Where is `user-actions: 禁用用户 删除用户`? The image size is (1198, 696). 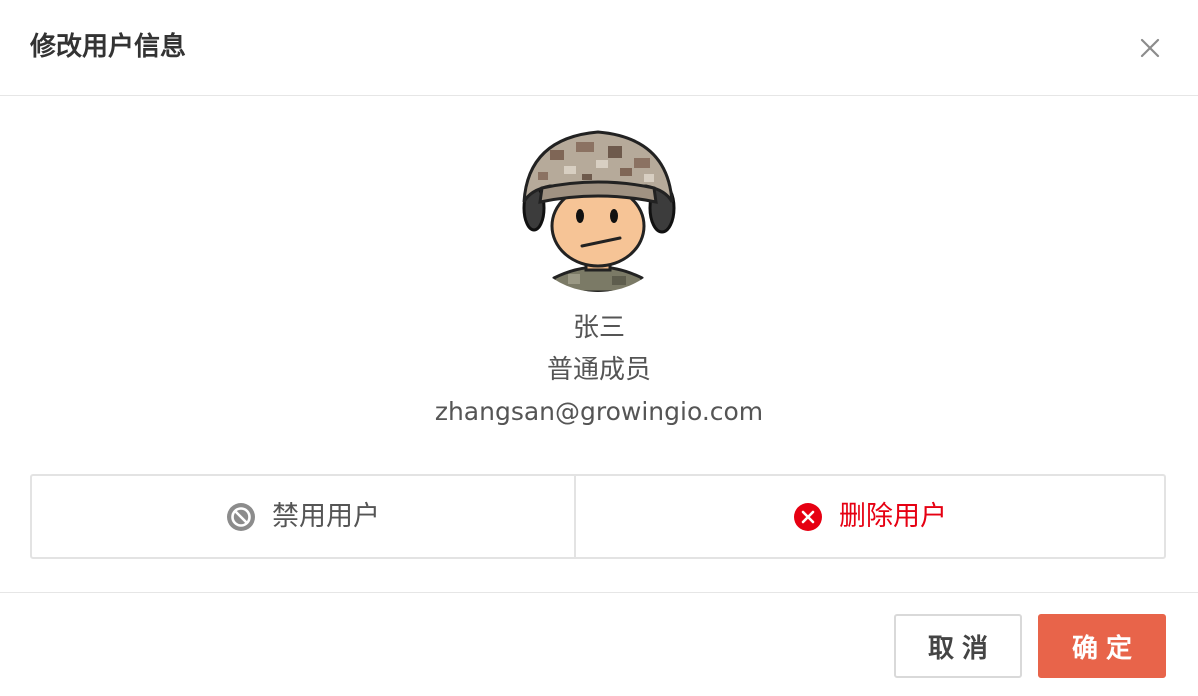
user-actions: 禁用用户 删除用户 is located at coordinates (598, 516).